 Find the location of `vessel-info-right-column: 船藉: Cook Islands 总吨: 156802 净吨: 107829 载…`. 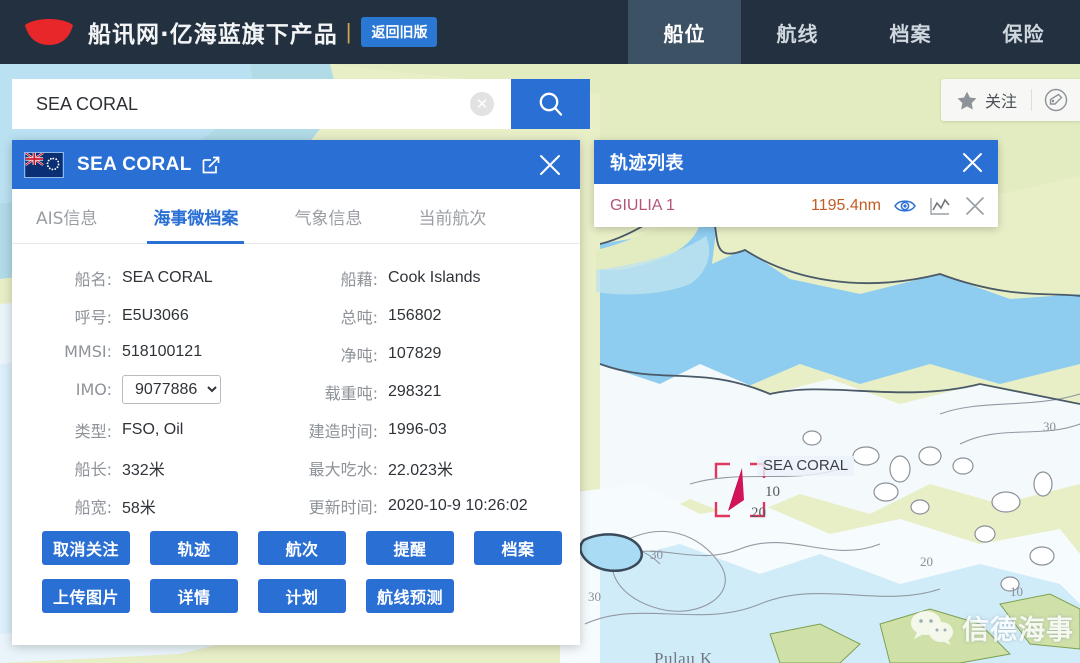

vessel-info-right-column: 船藉: Cook Islands 总吨: 156802 净吨: 107829 载… is located at coordinates (412, 392).